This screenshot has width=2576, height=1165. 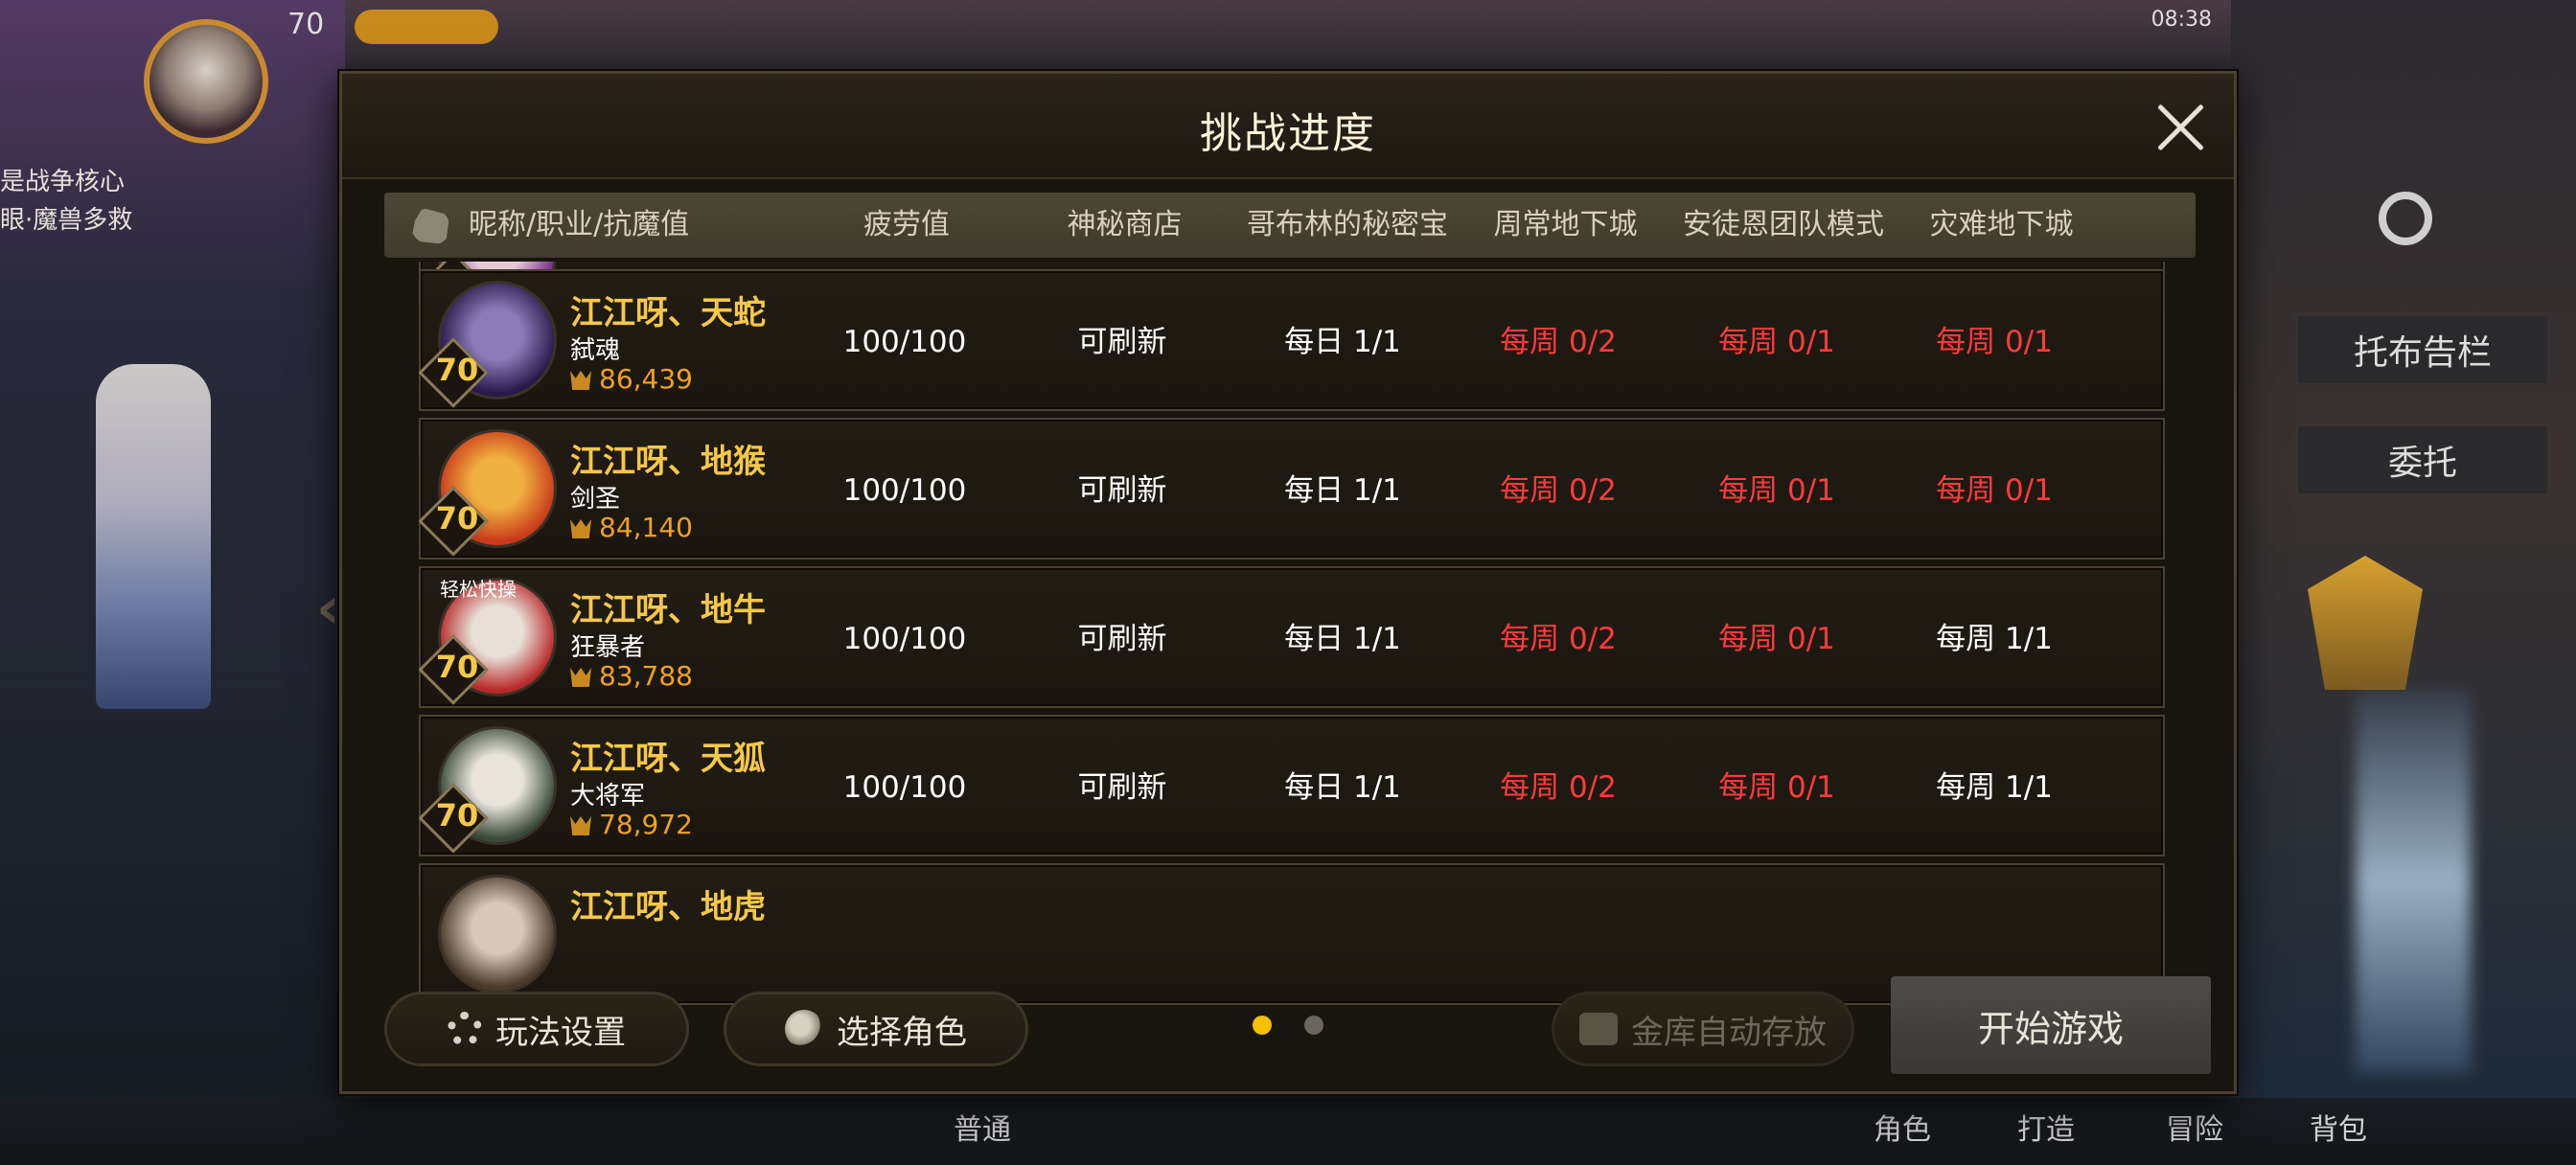 I want to click on light-glow-effect, so click(x=2413, y=881).